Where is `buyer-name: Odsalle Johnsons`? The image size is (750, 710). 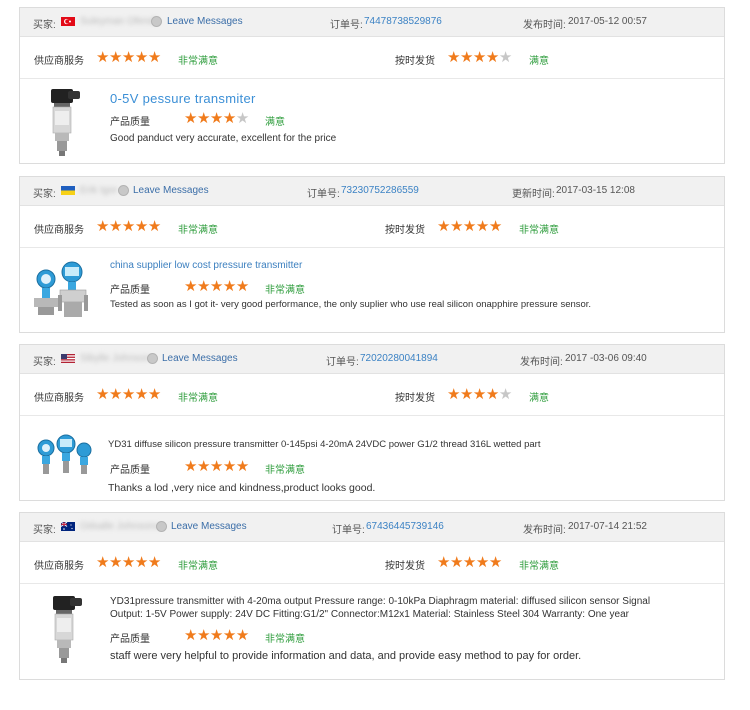
buyer-name: Odsalle Johnsons is located at coordinates (120, 526).